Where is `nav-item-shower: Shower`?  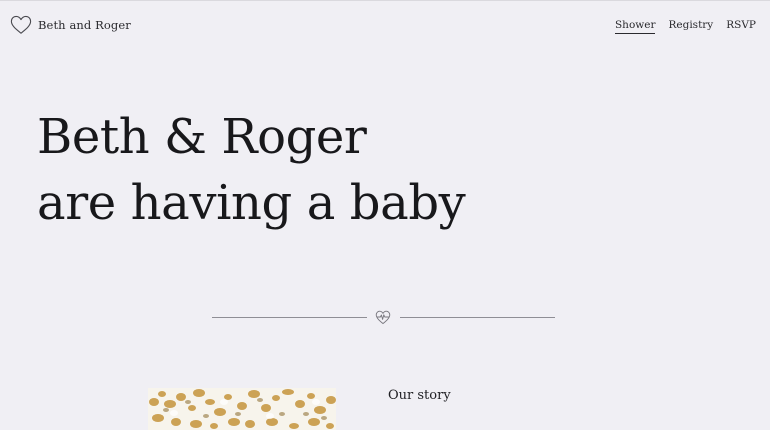
nav-item-shower: Shower is located at coordinates (635, 25).